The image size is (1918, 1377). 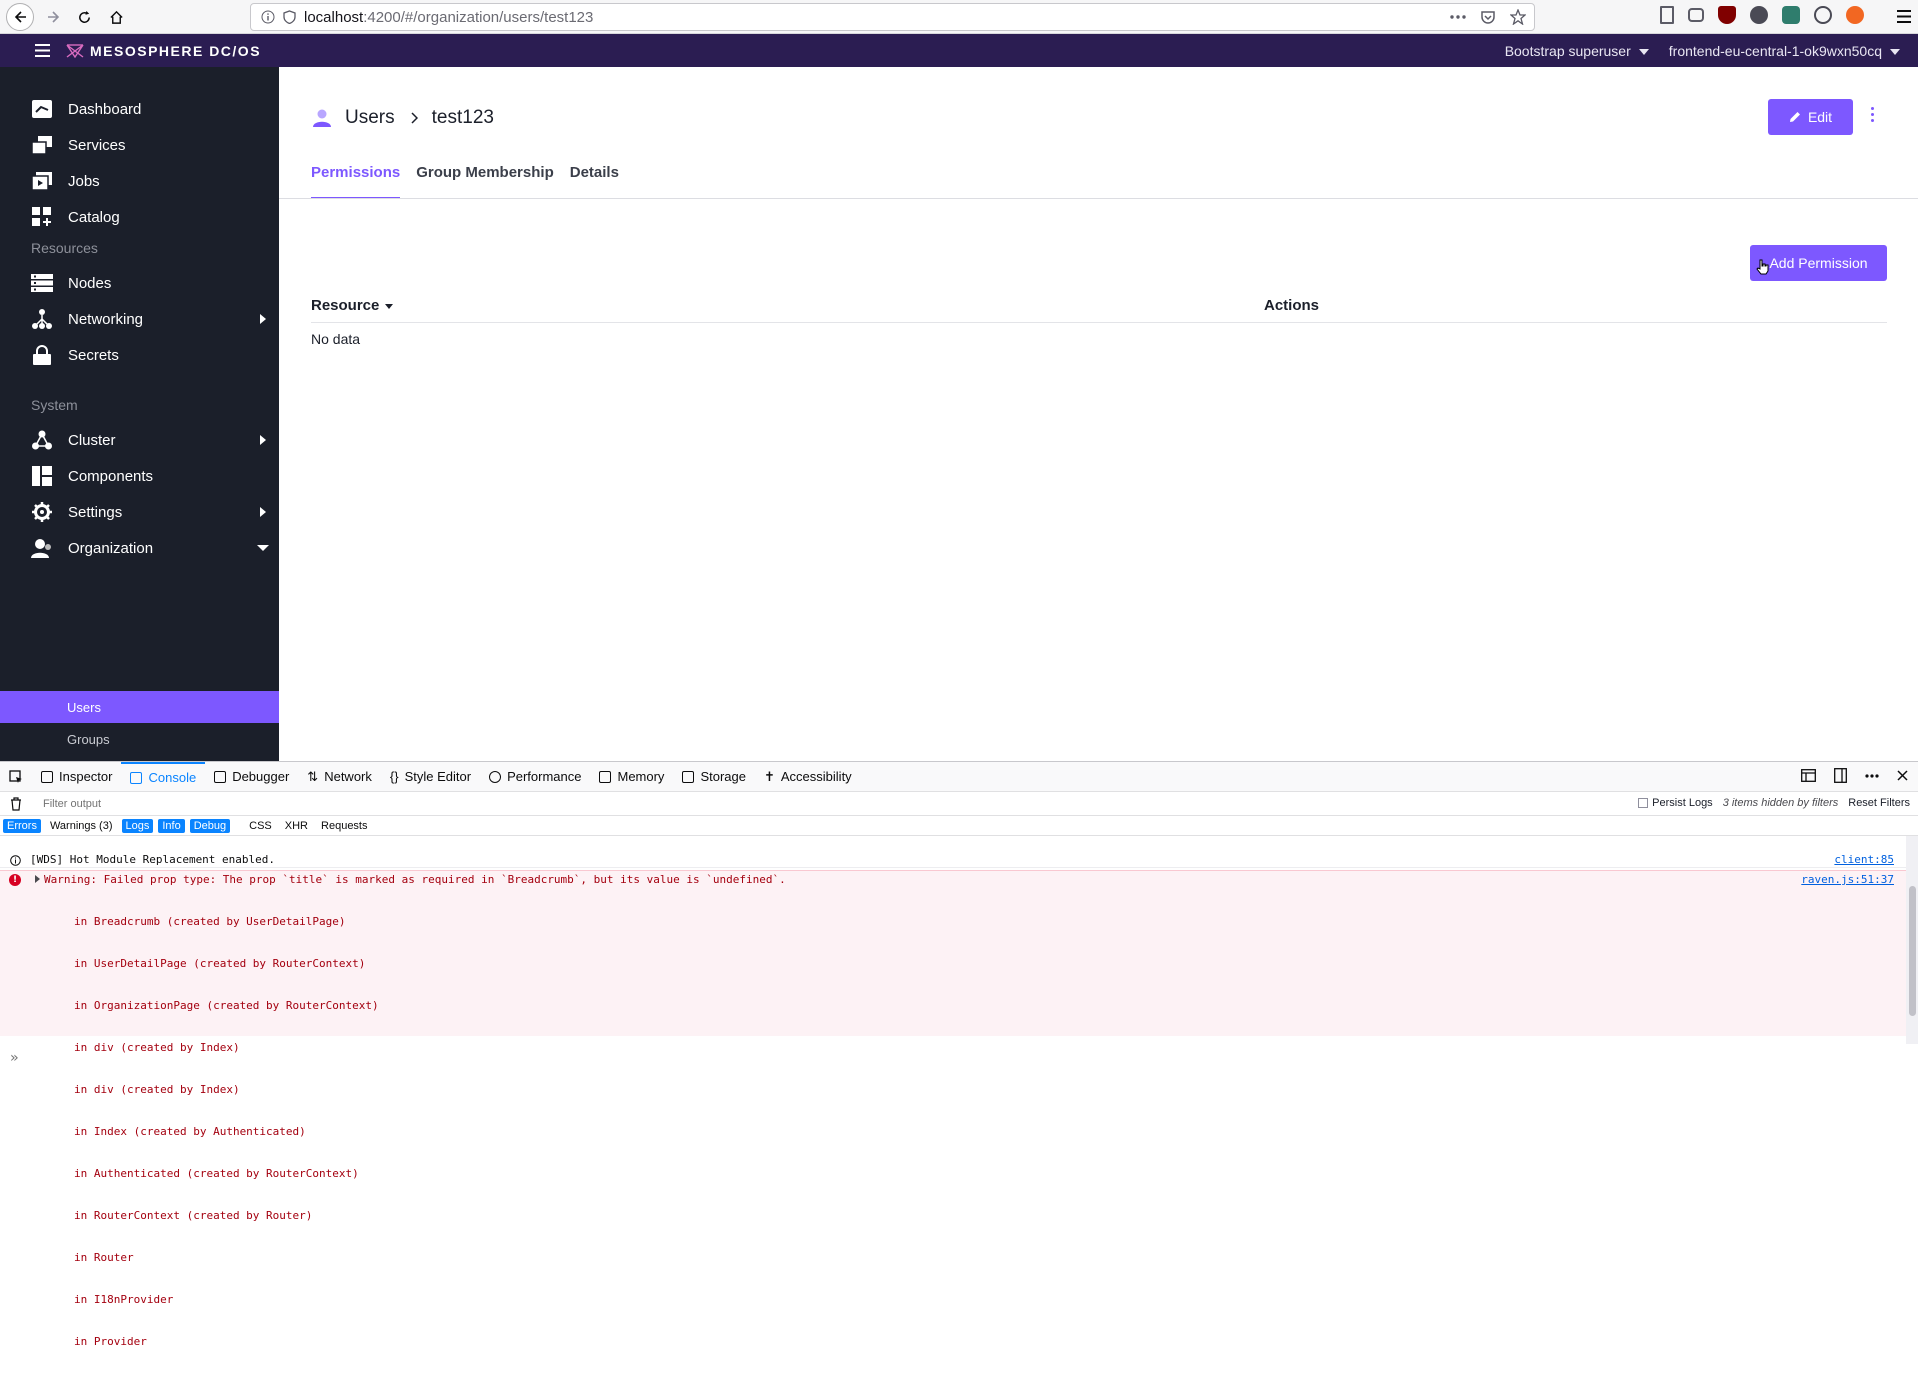 I want to click on dock-icon, so click(x=1840, y=775).